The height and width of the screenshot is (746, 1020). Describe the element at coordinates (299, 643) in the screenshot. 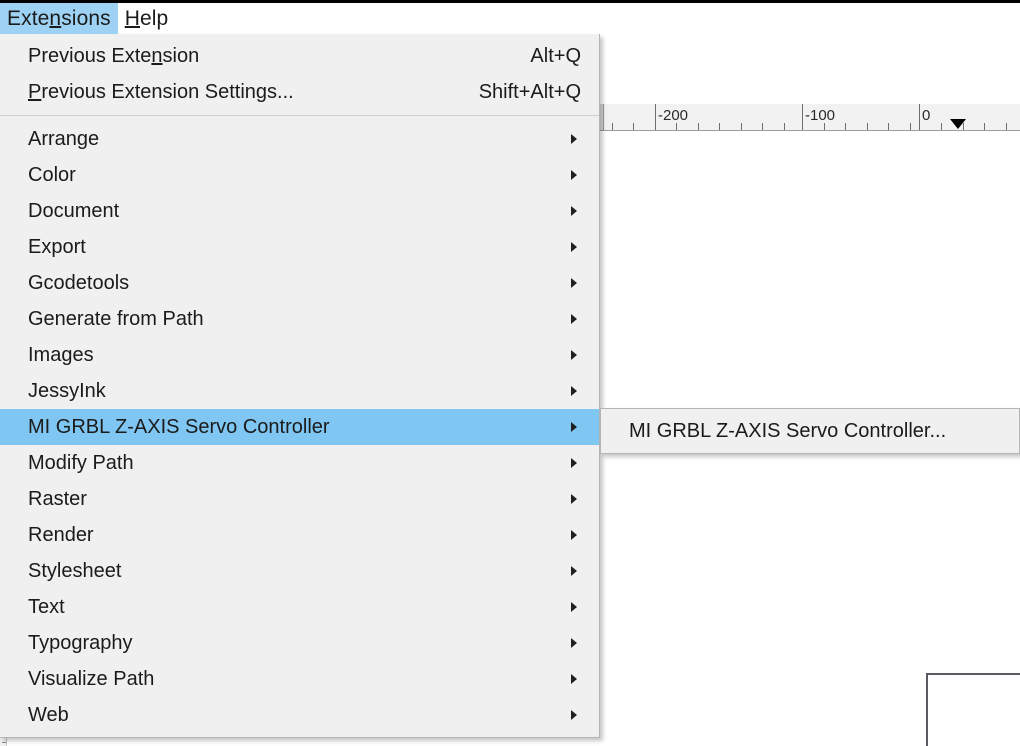

I see `menu-item-typography: Typography` at that location.